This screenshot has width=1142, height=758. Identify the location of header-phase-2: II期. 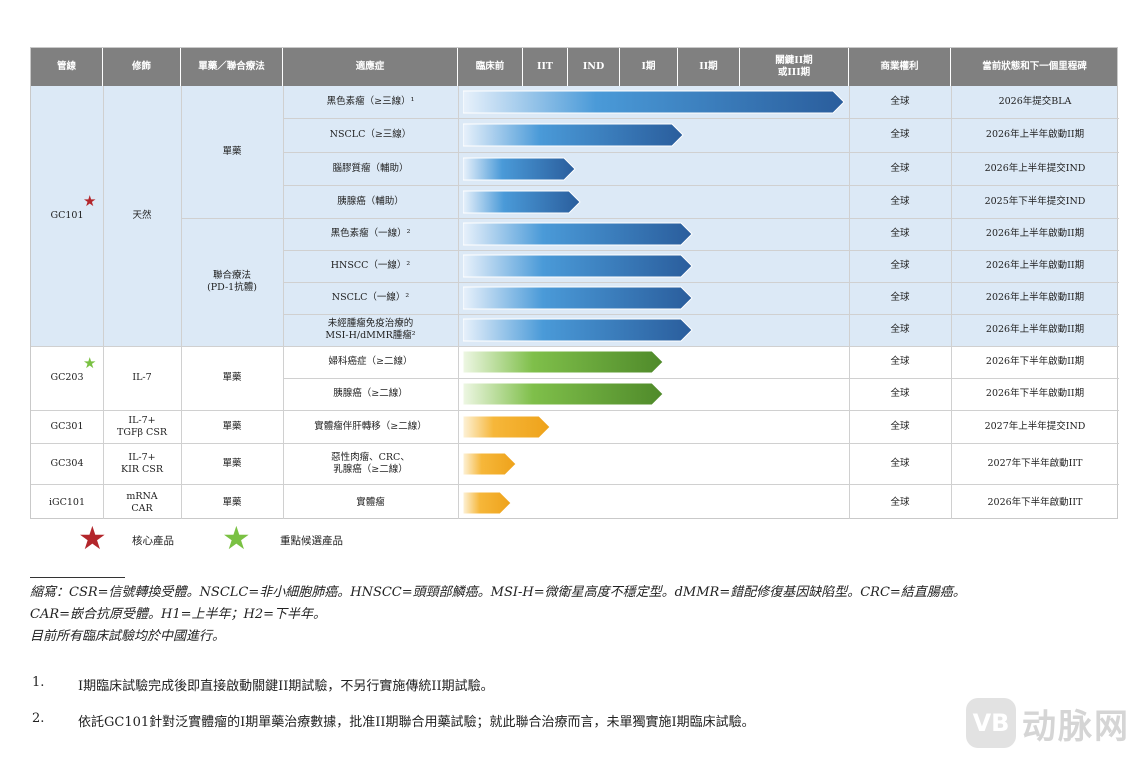
(709, 67).